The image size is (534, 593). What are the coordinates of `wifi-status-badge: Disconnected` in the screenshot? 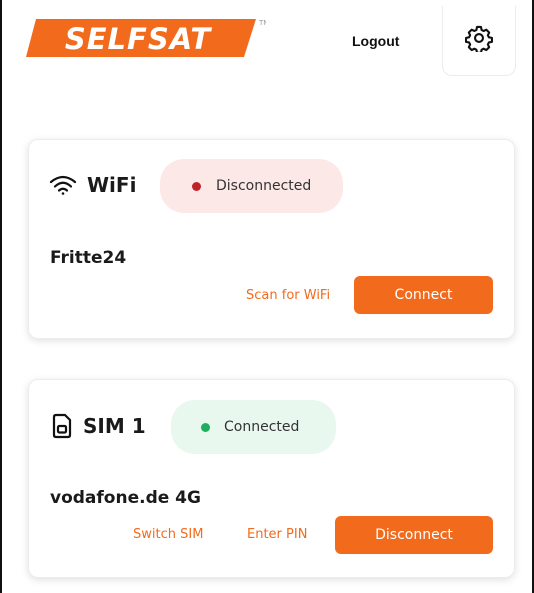 It's located at (251, 186).